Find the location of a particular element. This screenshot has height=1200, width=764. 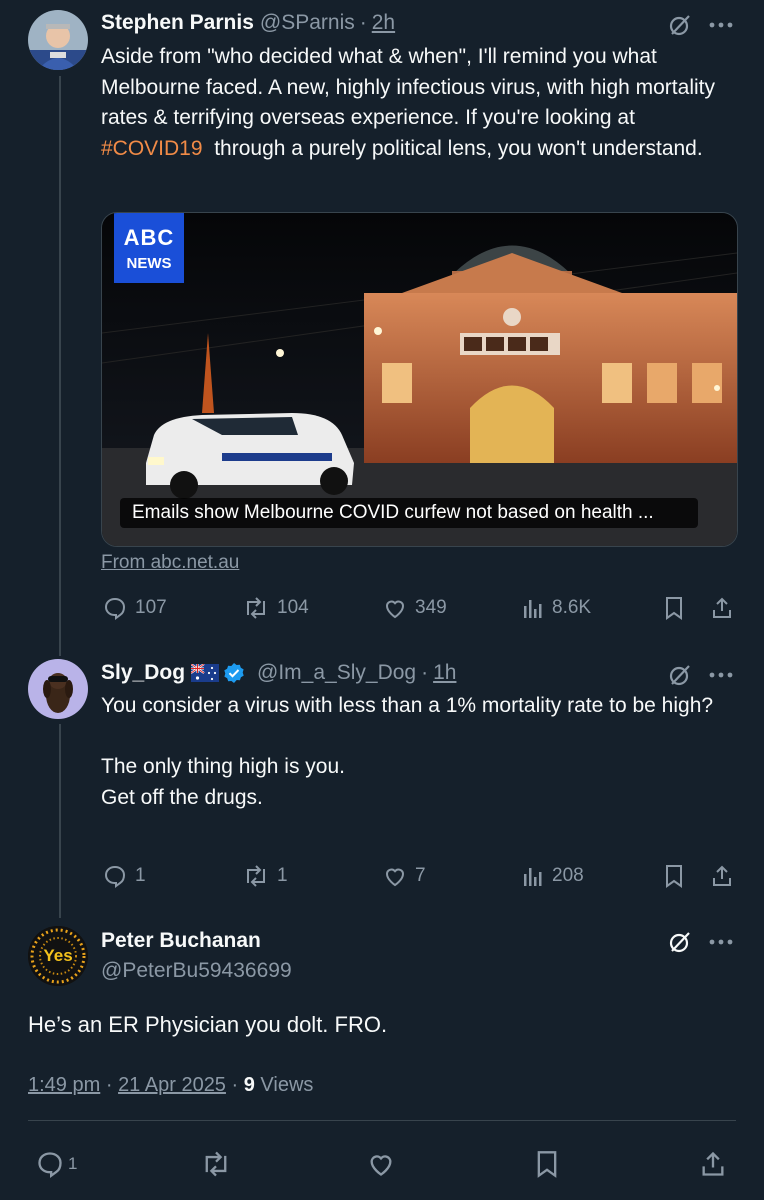

repost-button: 104 is located at coordinates (276, 608).